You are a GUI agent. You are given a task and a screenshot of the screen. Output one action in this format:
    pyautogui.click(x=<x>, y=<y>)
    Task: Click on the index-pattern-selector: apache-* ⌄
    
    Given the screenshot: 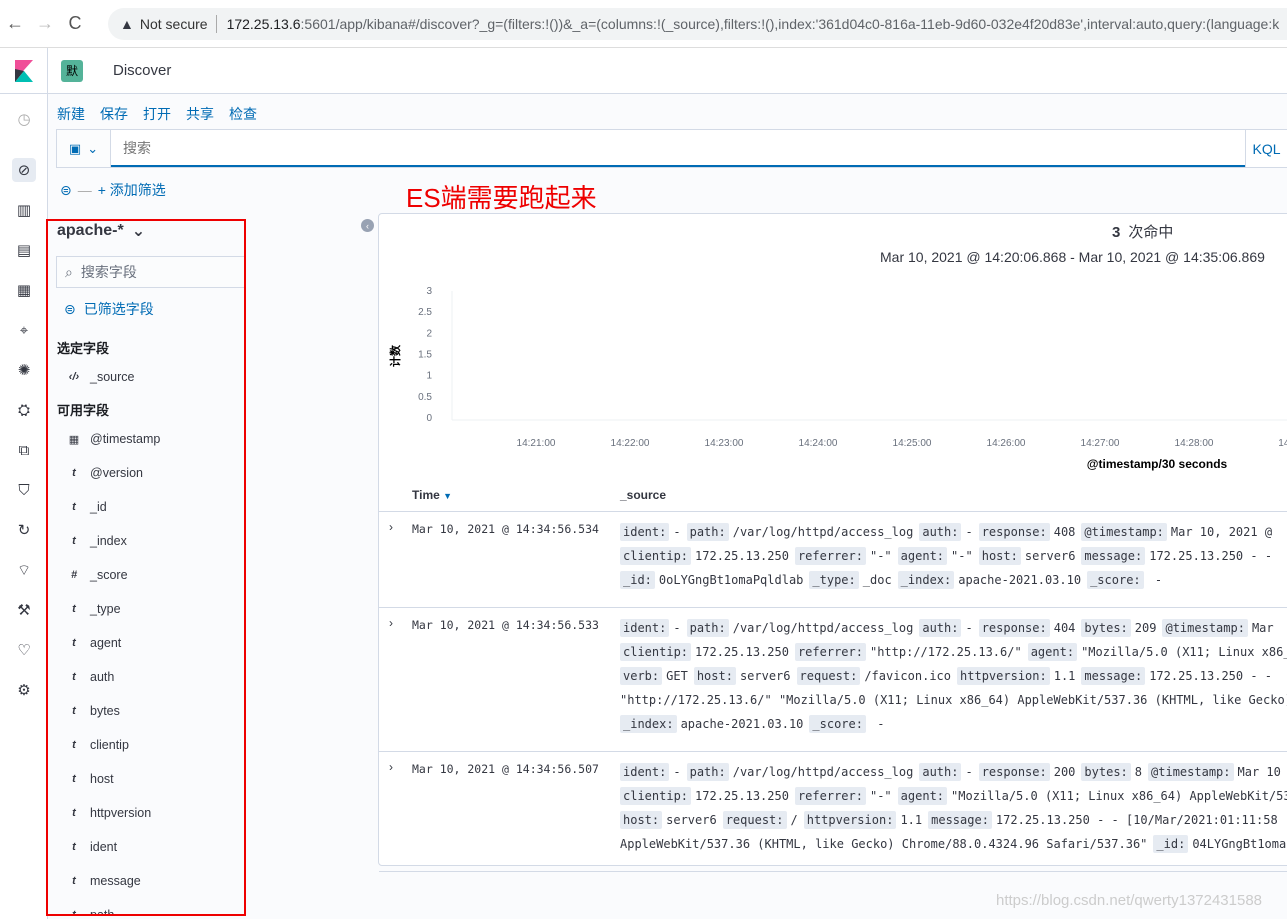 What is the action you would take?
    pyautogui.click(x=101, y=231)
    